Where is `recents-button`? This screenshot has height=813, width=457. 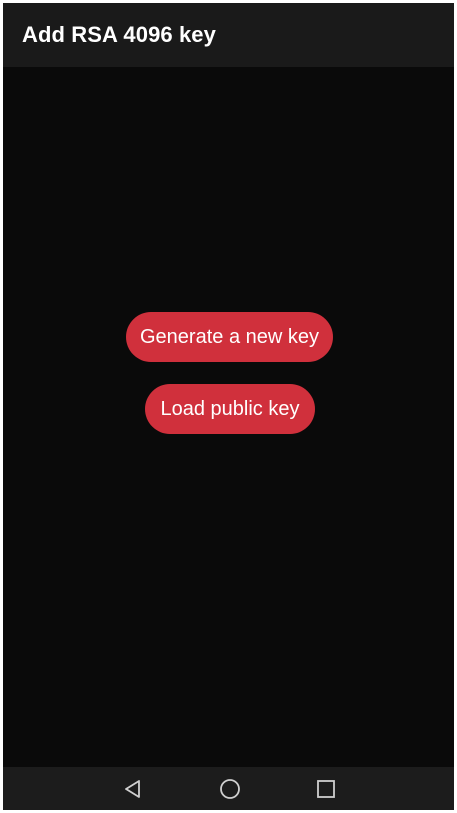
recents-button is located at coordinates (326, 788).